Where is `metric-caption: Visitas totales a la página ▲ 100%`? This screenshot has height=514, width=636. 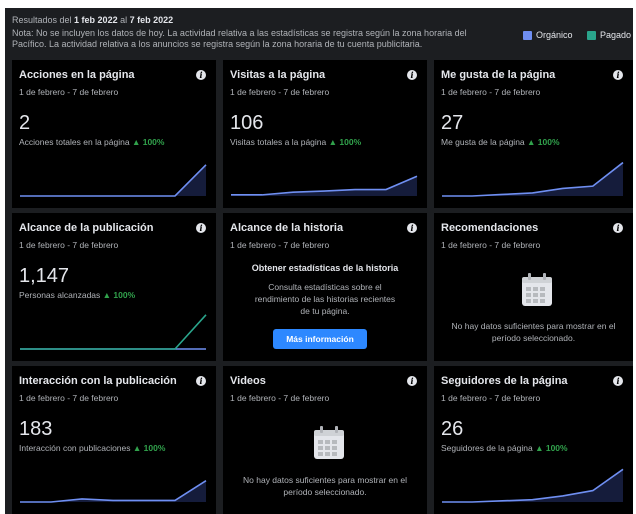 metric-caption: Visitas totales a la página ▲ 100% is located at coordinates (295, 142).